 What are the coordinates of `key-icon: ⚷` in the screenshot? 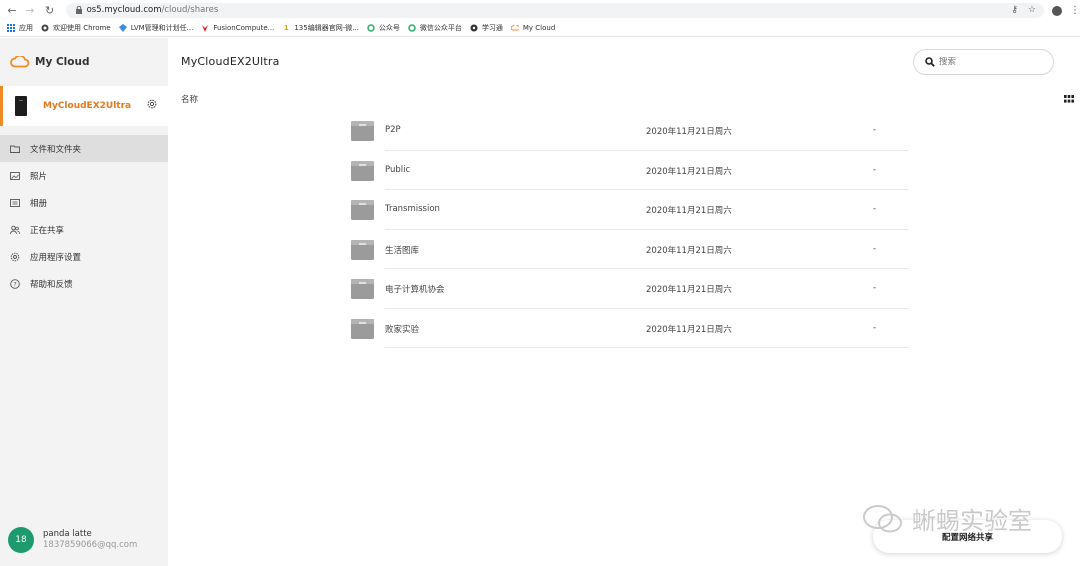 It's located at (1014, 10).